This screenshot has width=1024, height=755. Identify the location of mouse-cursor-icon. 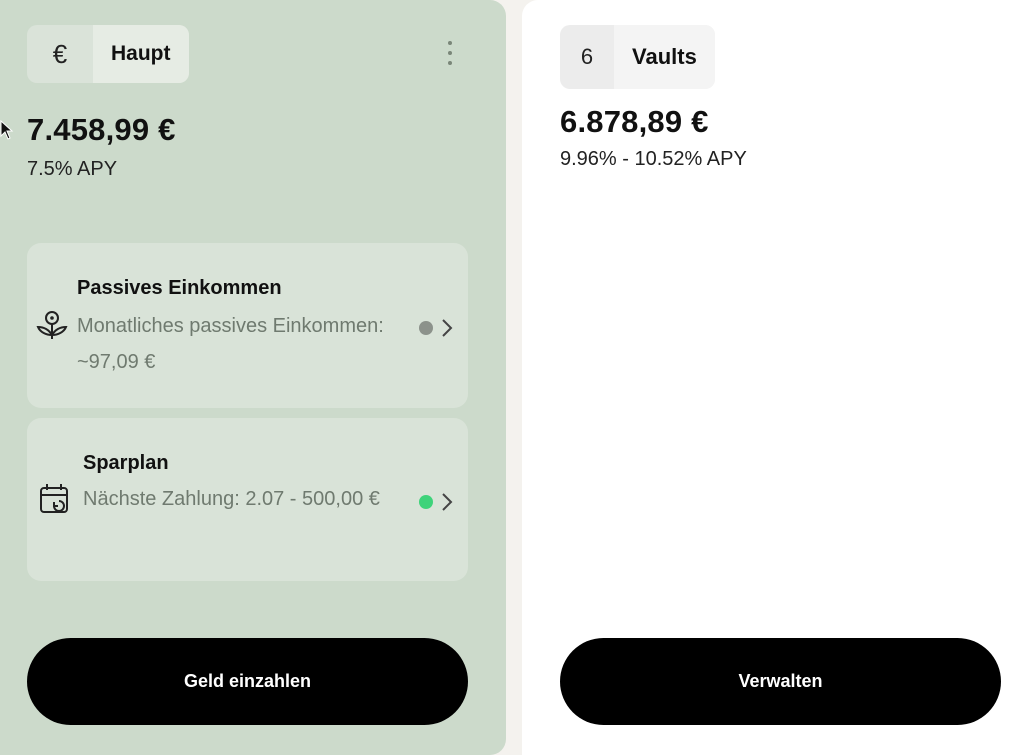
(7, 130).